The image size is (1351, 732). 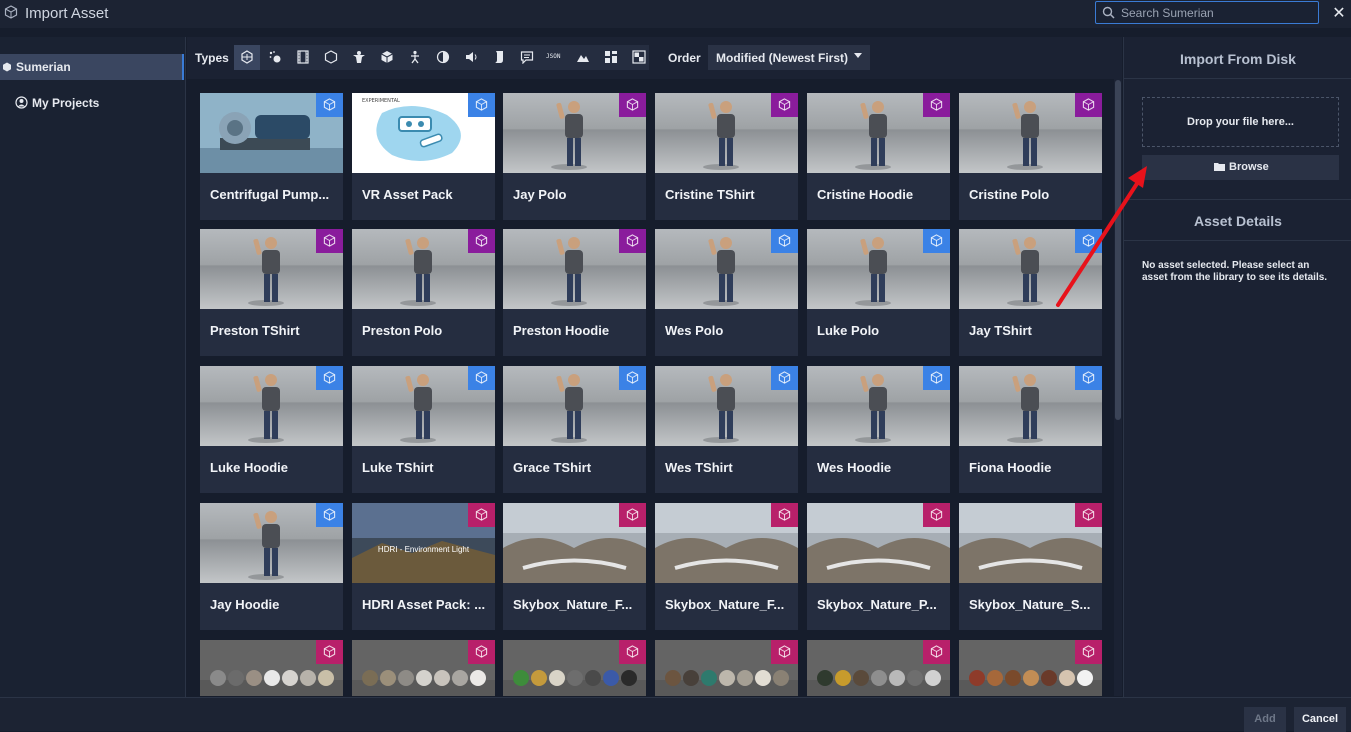 I want to click on browse-label: Browse, so click(x=1249, y=167).